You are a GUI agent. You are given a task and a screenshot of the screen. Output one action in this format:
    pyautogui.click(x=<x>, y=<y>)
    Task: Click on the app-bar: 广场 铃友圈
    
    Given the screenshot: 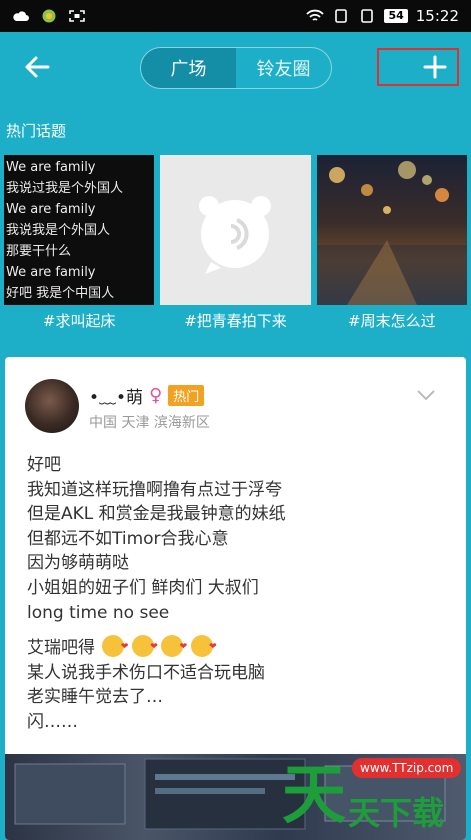 What is the action you would take?
    pyautogui.click(x=235, y=69)
    